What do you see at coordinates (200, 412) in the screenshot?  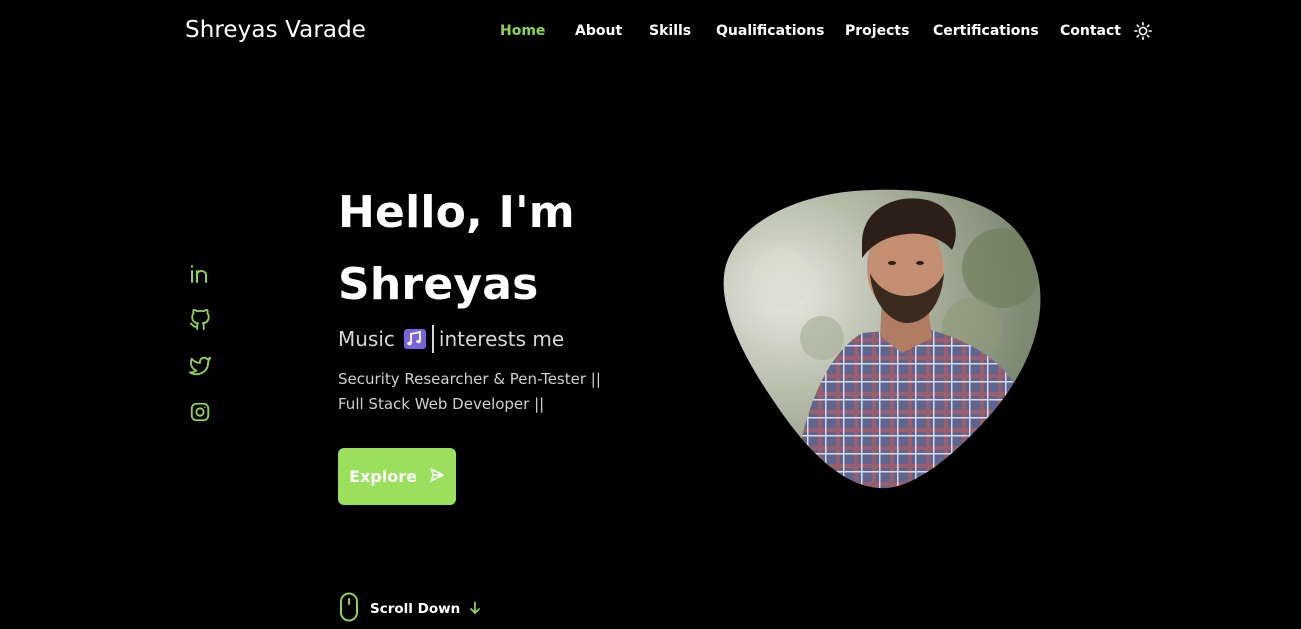 I see `instagram-icon` at bounding box center [200, 412].